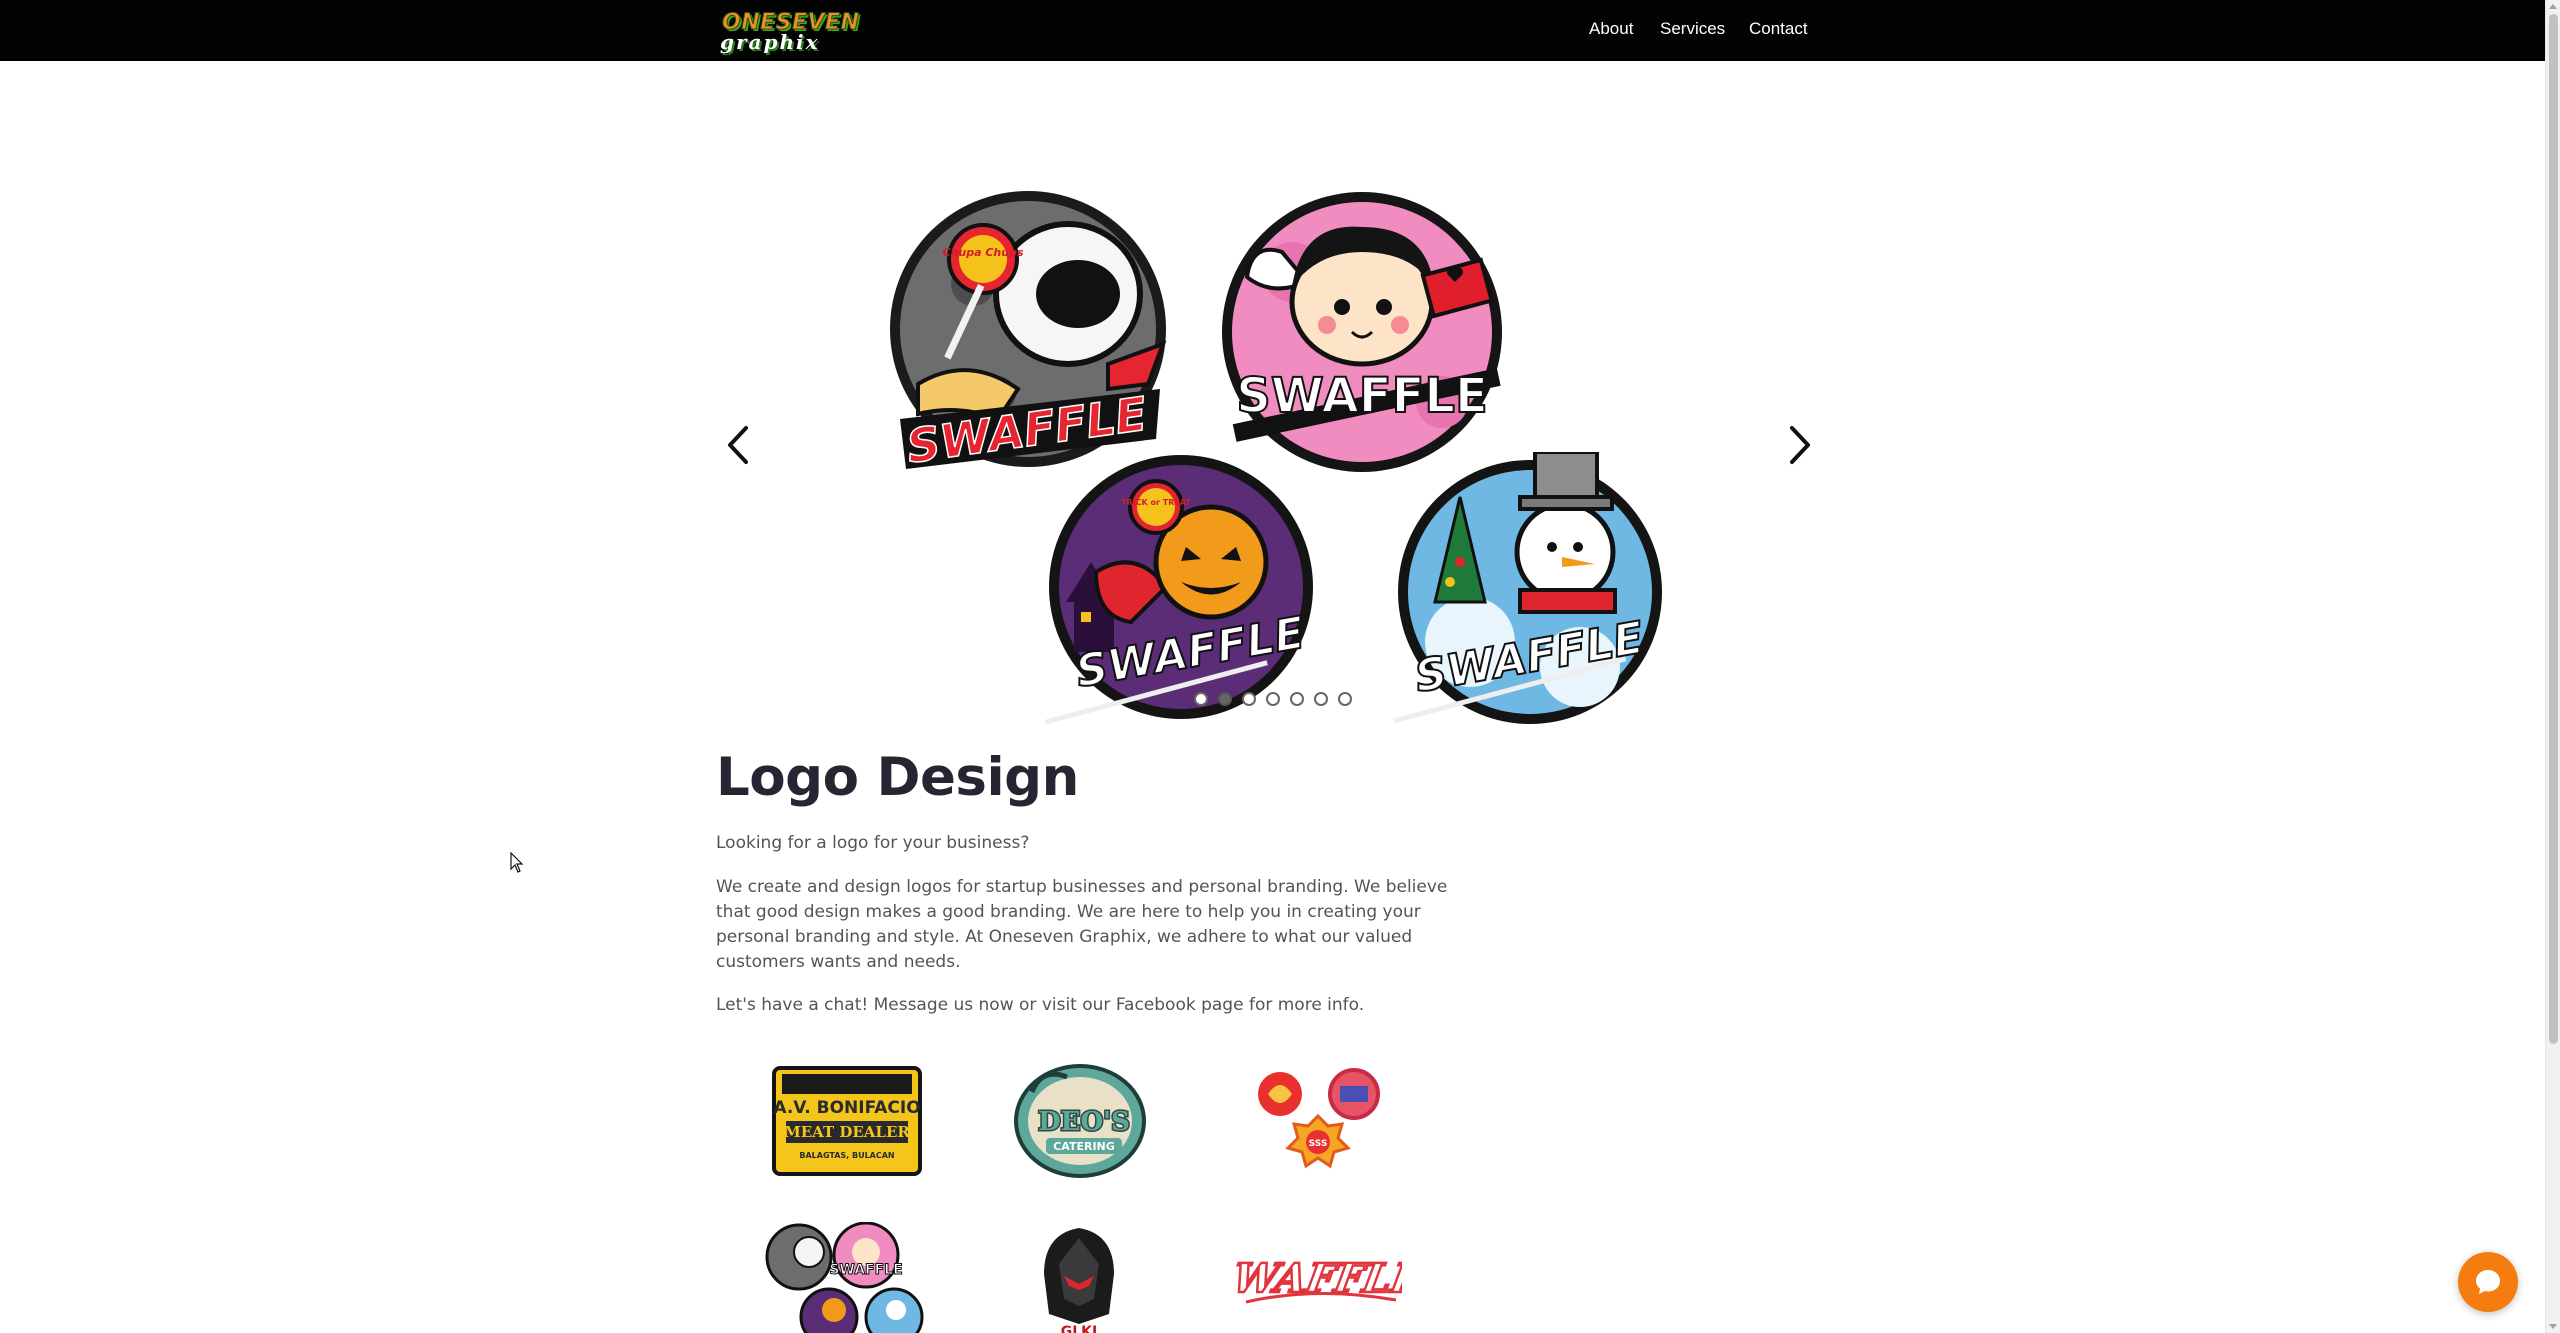  I want to click on swaffle-astronaut-sticker-image: Chupa Chups SWAFFLE GUILD, so click(1028, 332).